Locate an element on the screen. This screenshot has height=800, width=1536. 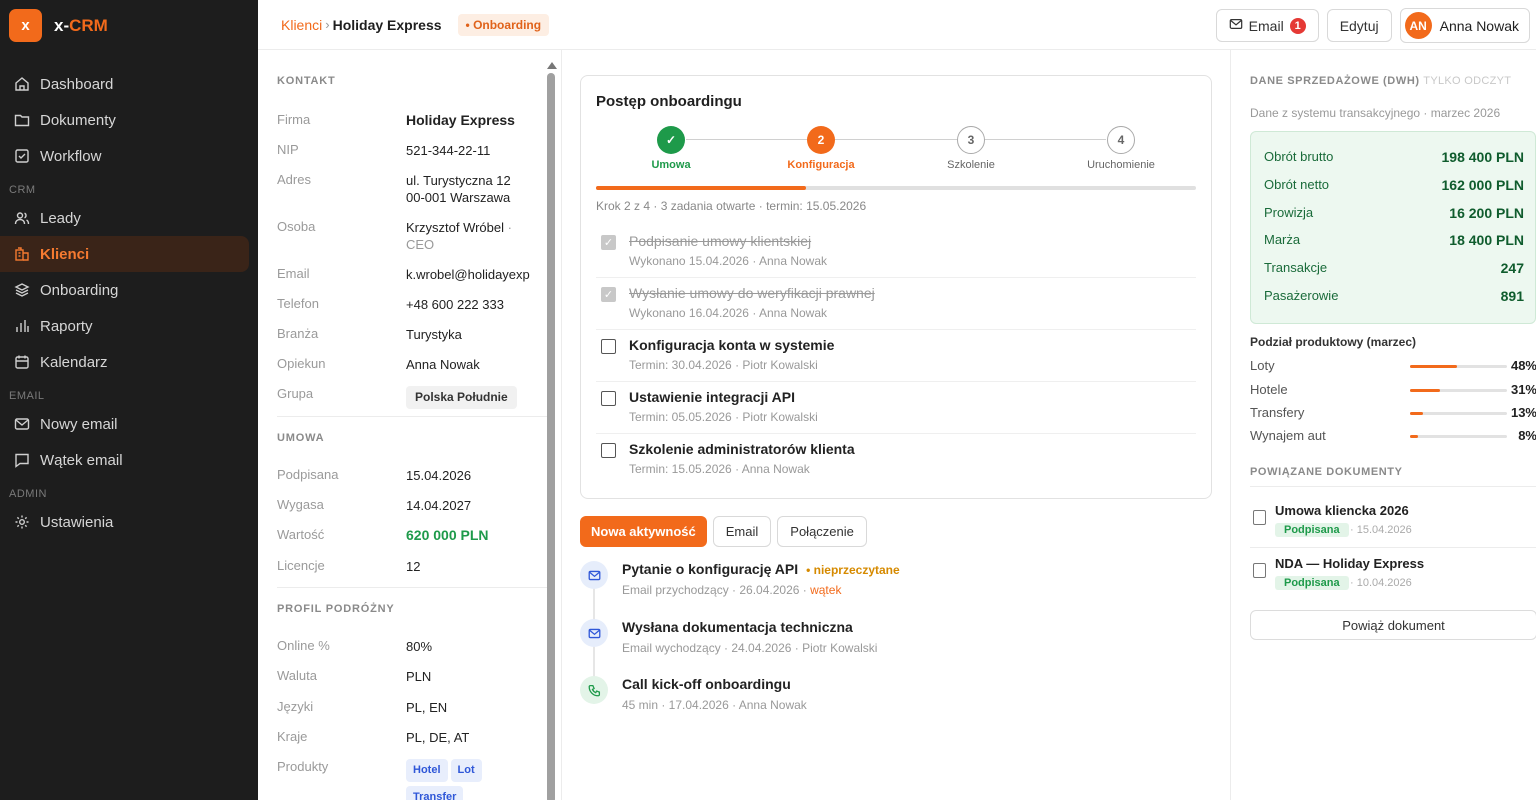
sidebar-item-watek-email: Wątek email is located at coordinates (124, 460).